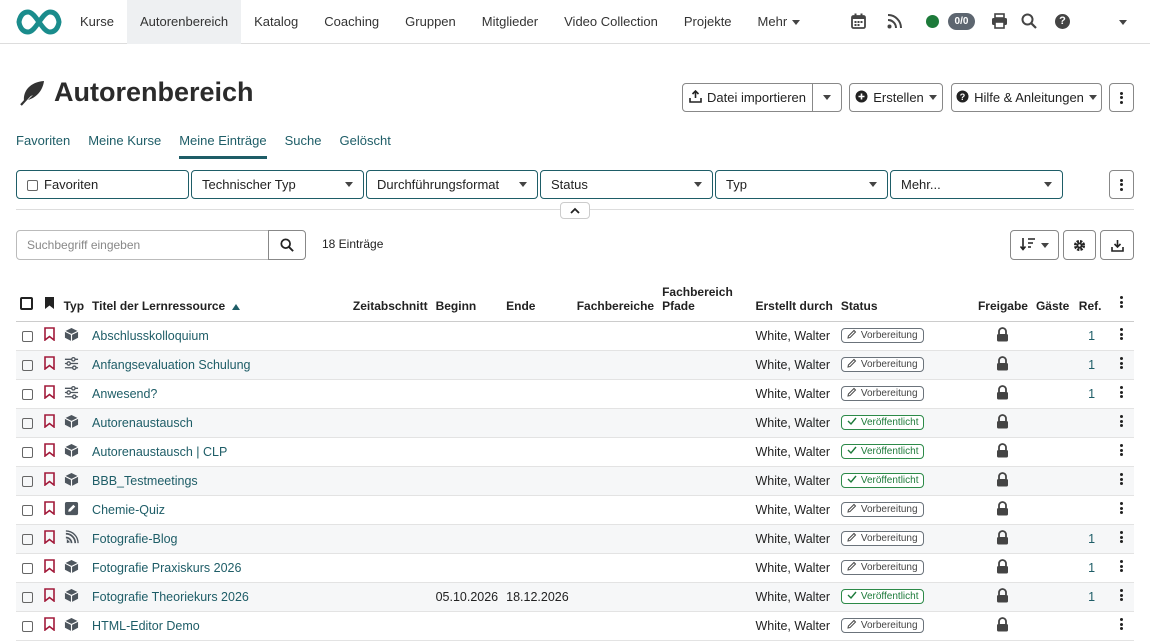 The image size is (1150, 642). Describe the element at coordinates (452, 184) in the screenshot. I see `execution-format-filter: Durchführungsformat` at that location.